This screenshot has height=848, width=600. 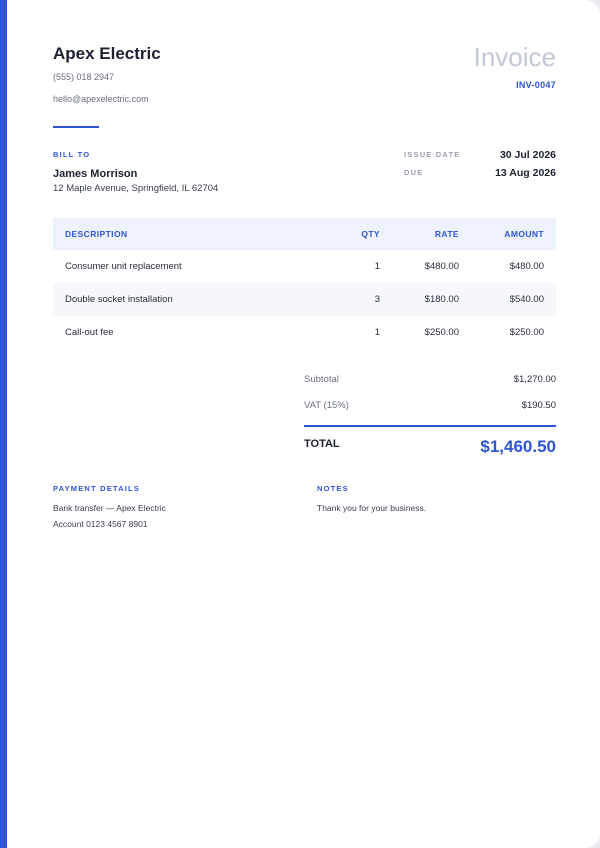 I want to click on table-header-row: DESCRIPTION QTY RATE AMOUNT, so click(x=304, y=234).